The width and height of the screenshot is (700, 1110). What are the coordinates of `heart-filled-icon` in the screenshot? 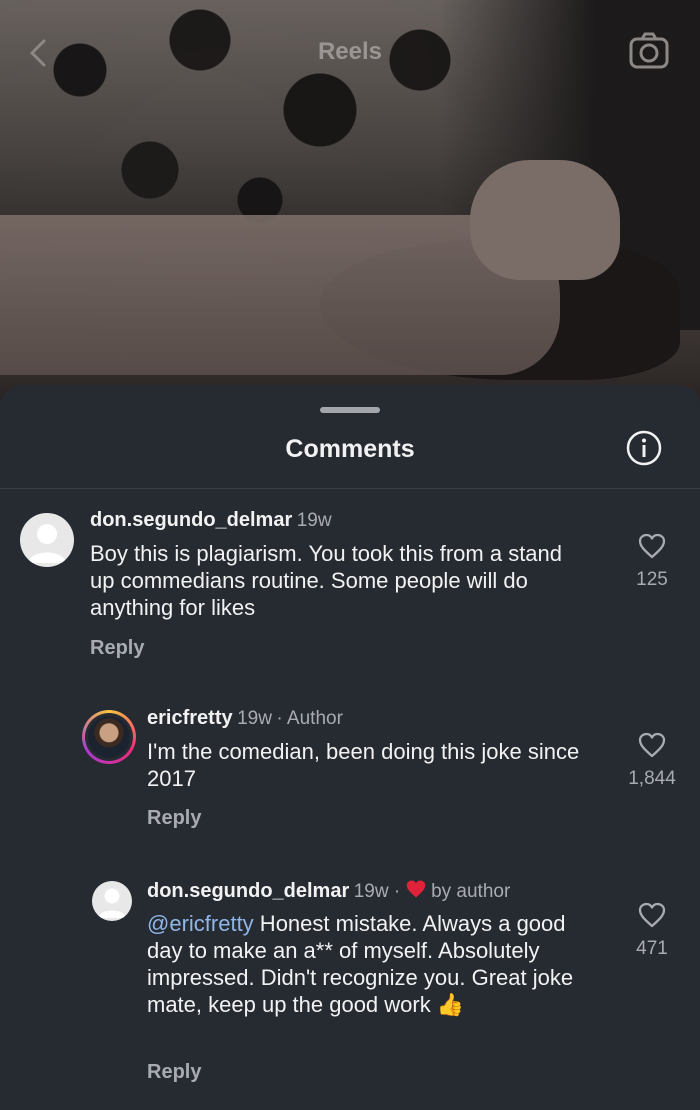 It's located at (416, 891).